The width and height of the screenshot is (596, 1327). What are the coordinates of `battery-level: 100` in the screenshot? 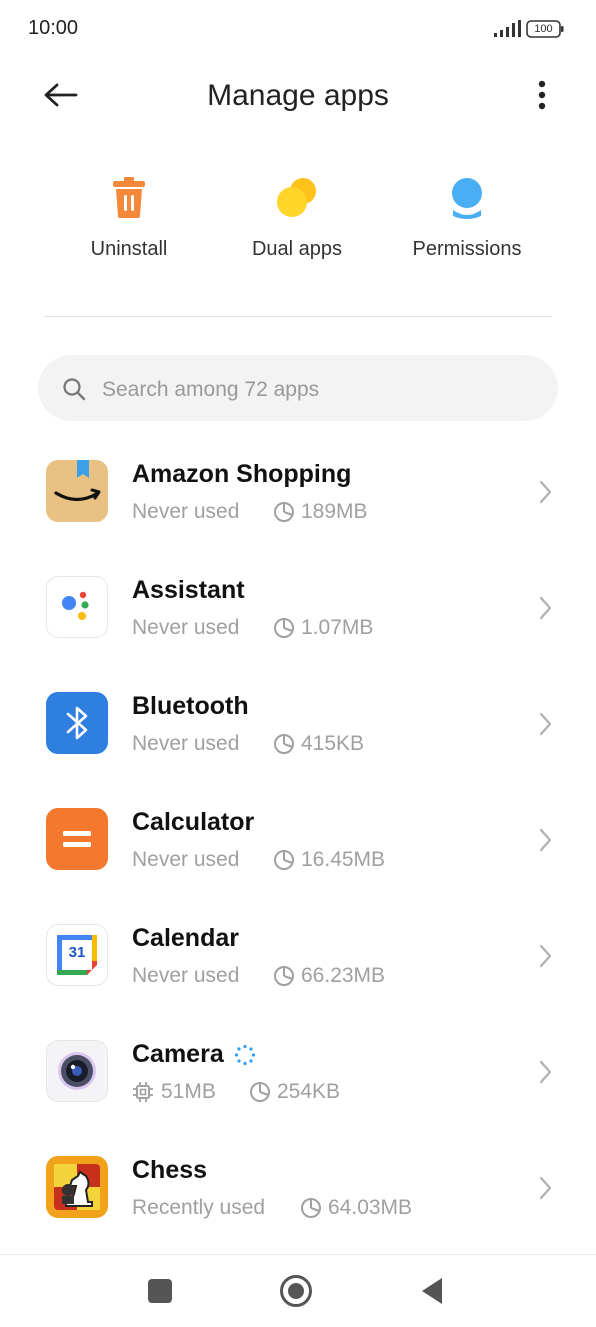 It's located at (543, 29).